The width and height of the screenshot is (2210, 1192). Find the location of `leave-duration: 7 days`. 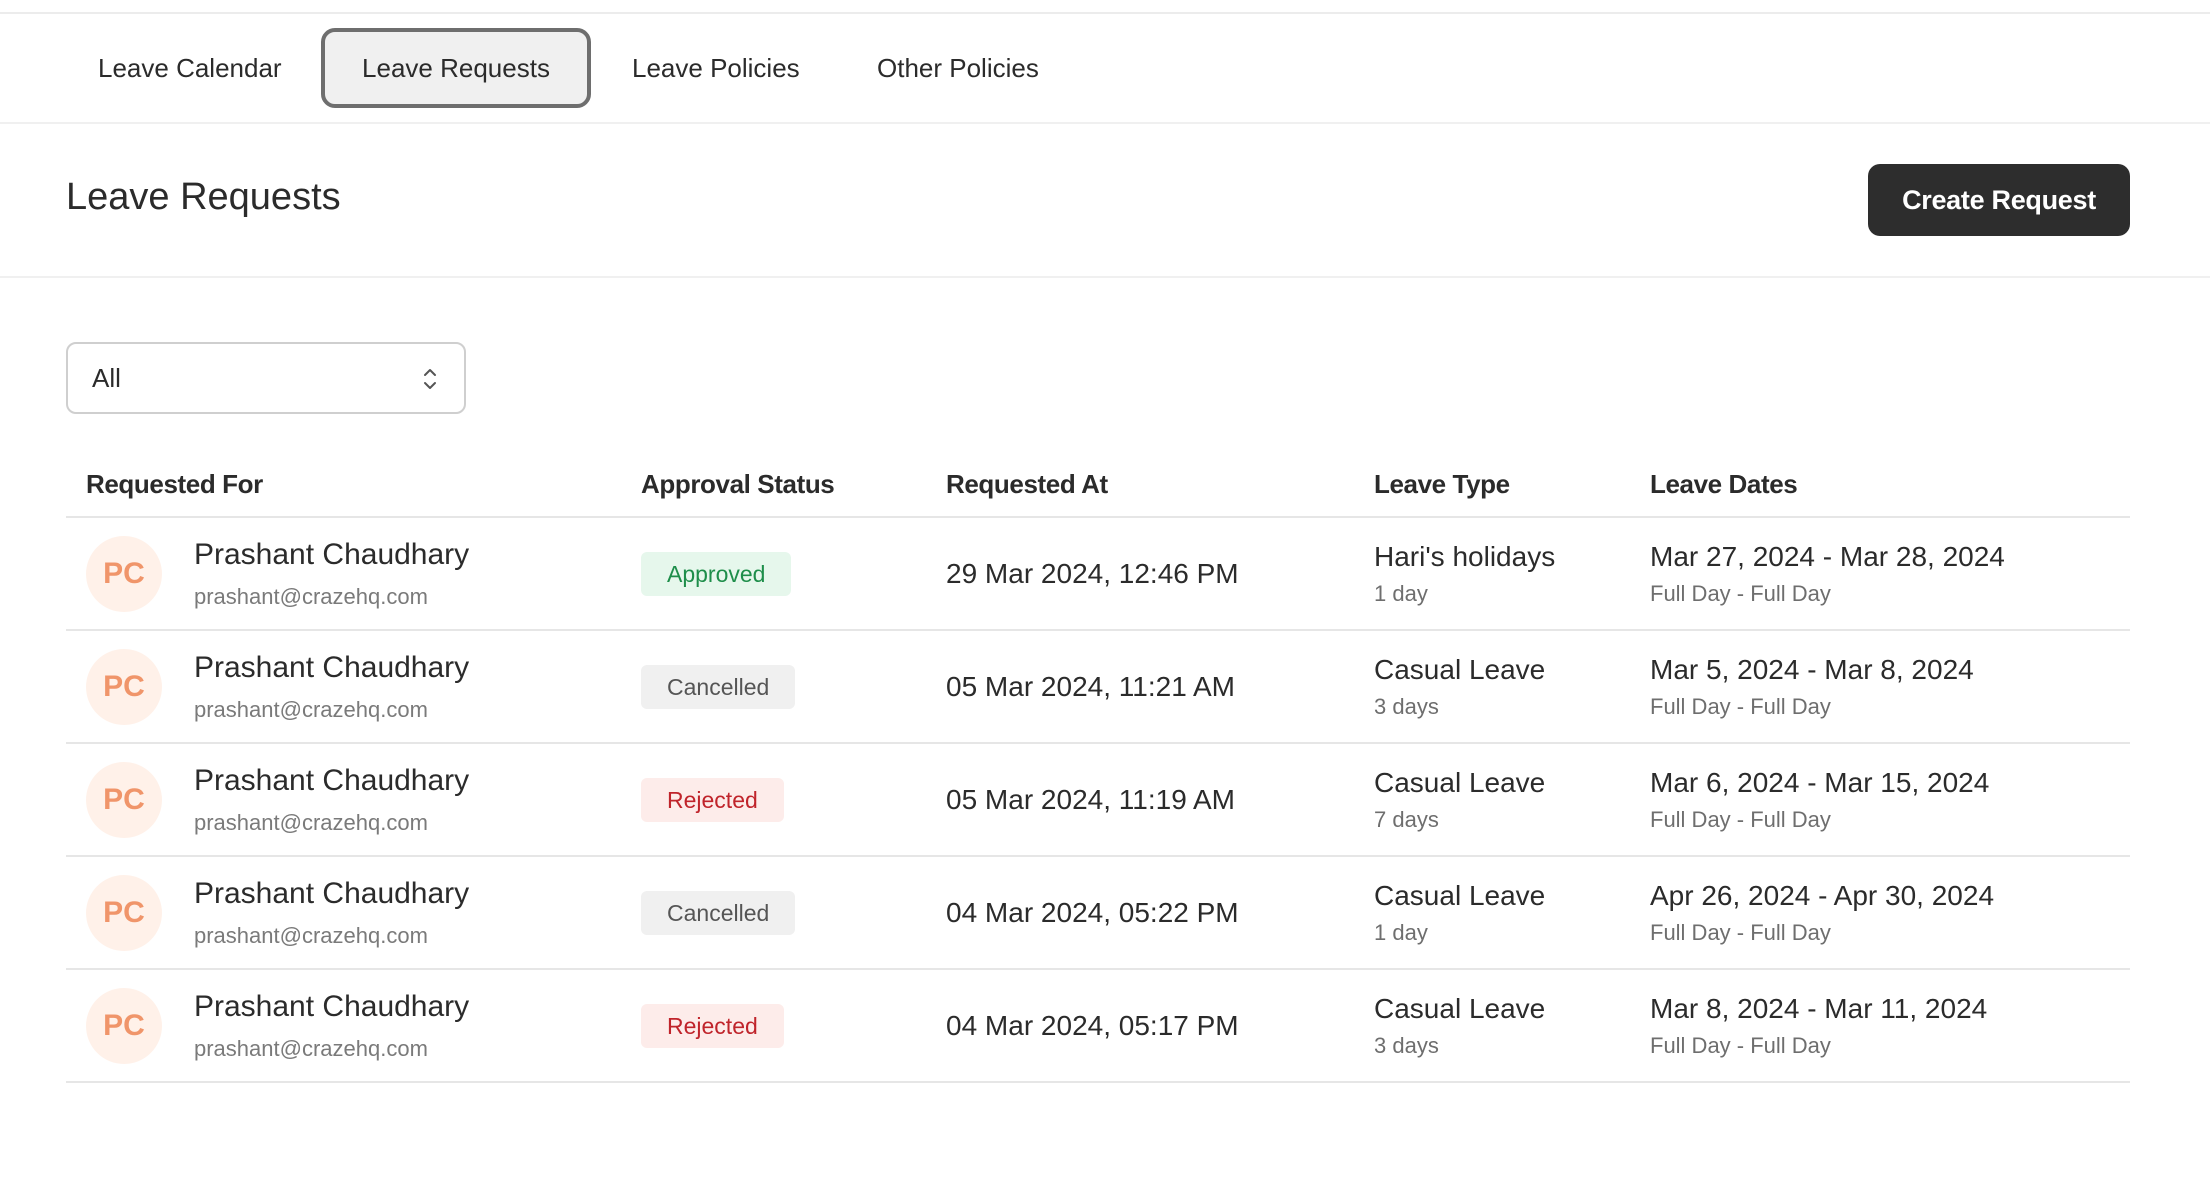

leave-duration: 7 days is located at coordinates (1512, 820).